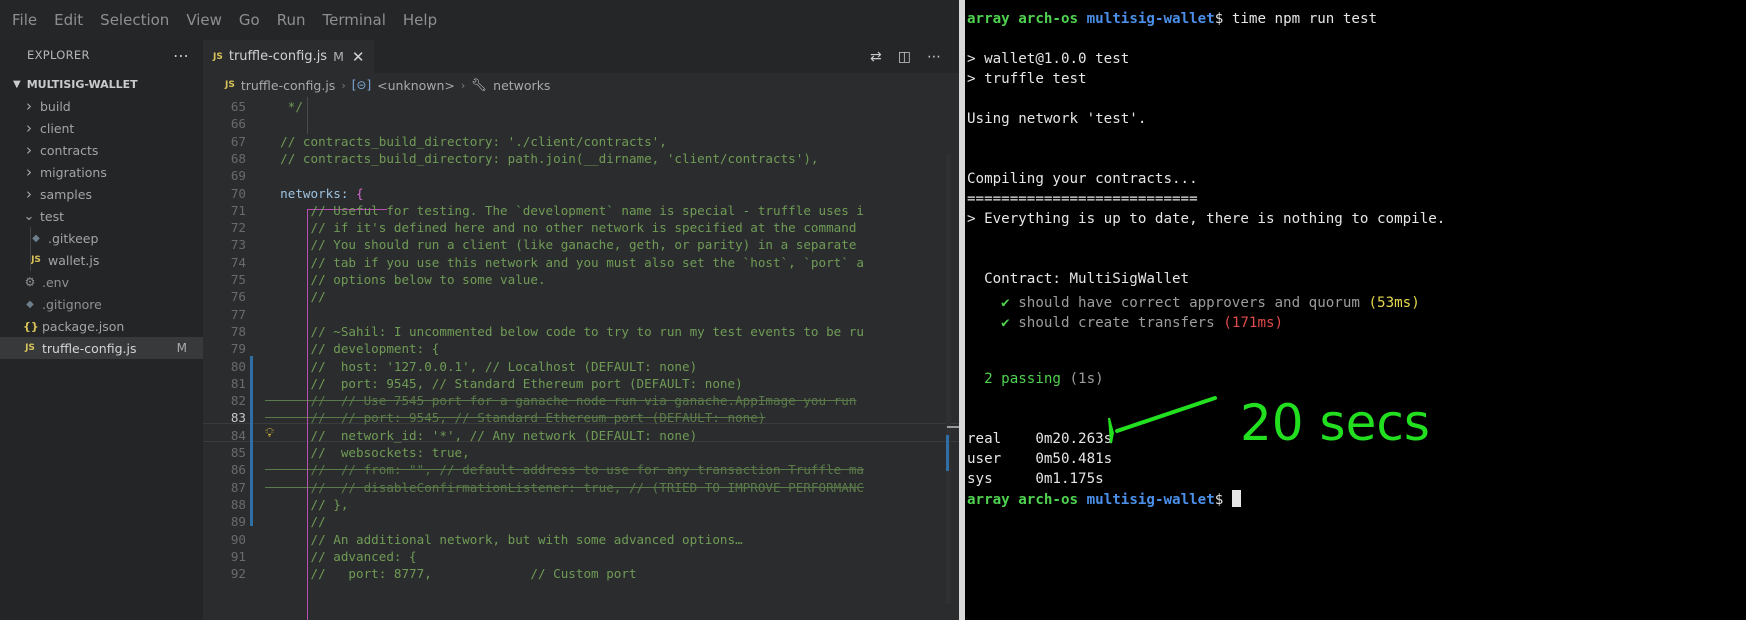 The height and width of the screenshot is (620, 1746). Describe the element at coordinates (416, 85) in the screenshot. I see `breadcrumb-unknown: <unknown>` at that location.